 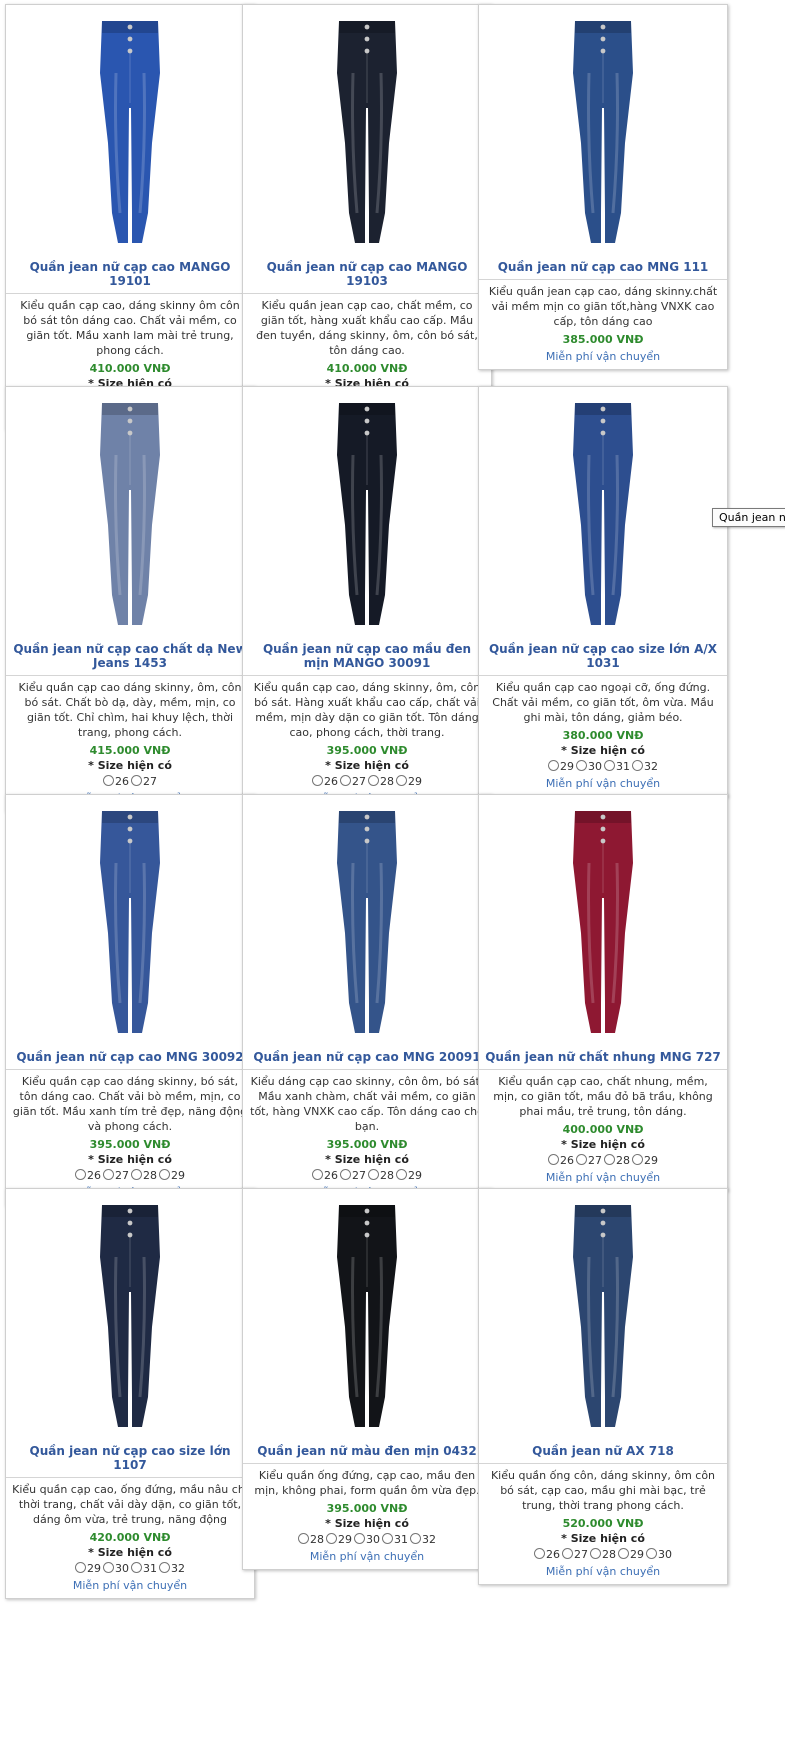 What do you see at coordinates (367, 274) in the screenshot?
I see `product-title: Quần jean nữ cạp cao MANGO 19103` at bounding box center [367, 274].